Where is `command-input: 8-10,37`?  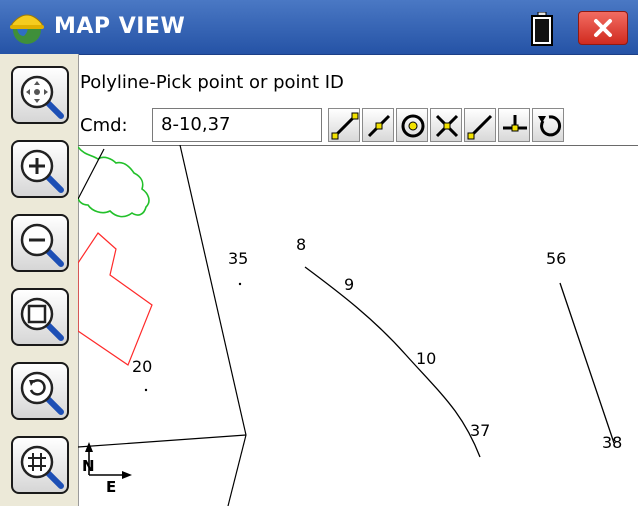
command-input: 8-10,37 is located at coordinates (237, 125).